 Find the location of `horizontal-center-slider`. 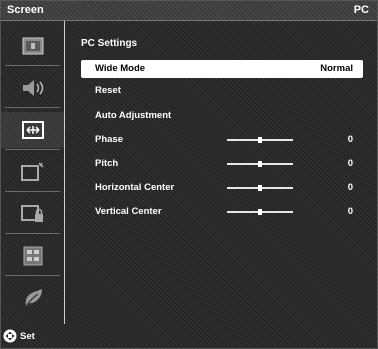

horizontal-center-slider is located at coordinates (260, 188).